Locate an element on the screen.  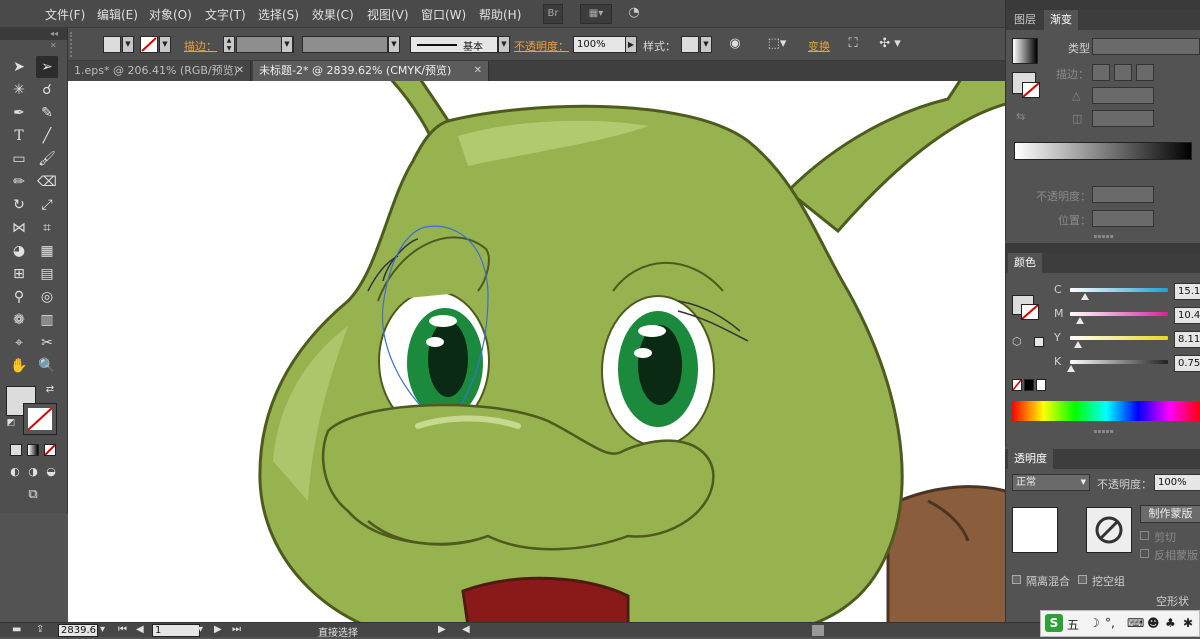
invert-mask-checkbox is located at coordinates (1144, 553).